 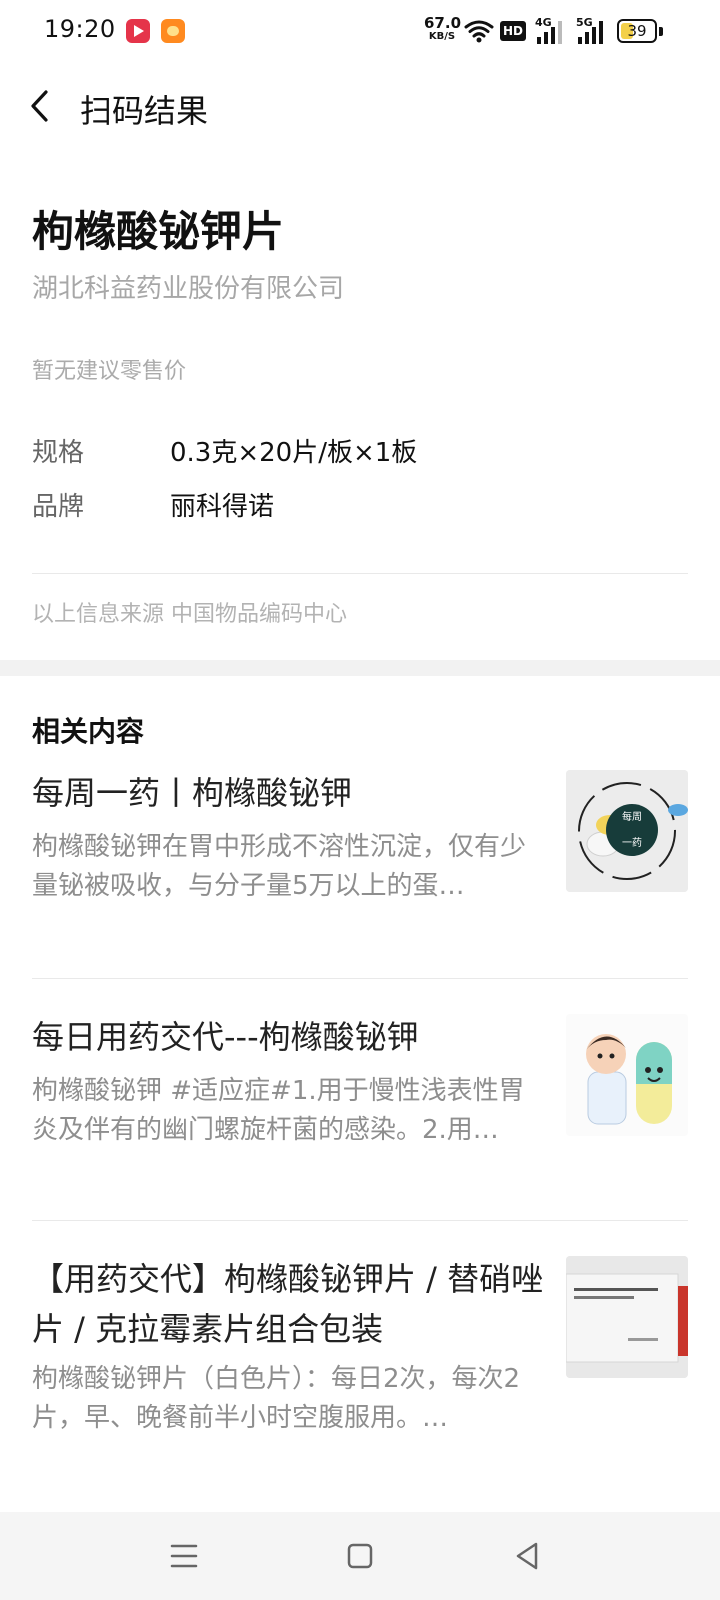 What do you see at coordinates (584, 22) in the screenshot?
I see `signal-5g-label: 5G` at bounding box center [584, 22].